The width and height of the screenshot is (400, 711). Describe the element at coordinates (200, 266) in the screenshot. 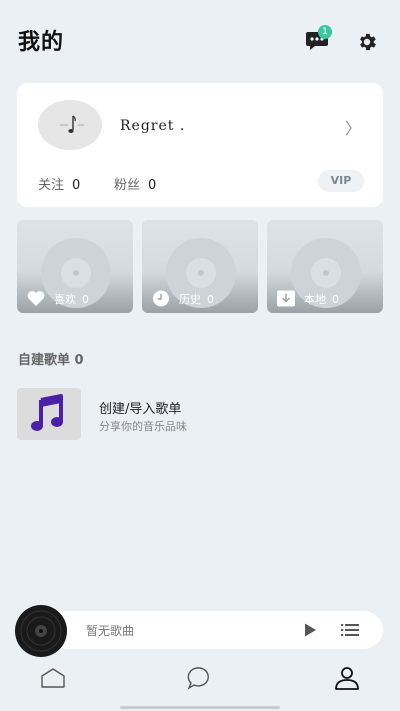

I see `tile-history: 历史 0` at that location.